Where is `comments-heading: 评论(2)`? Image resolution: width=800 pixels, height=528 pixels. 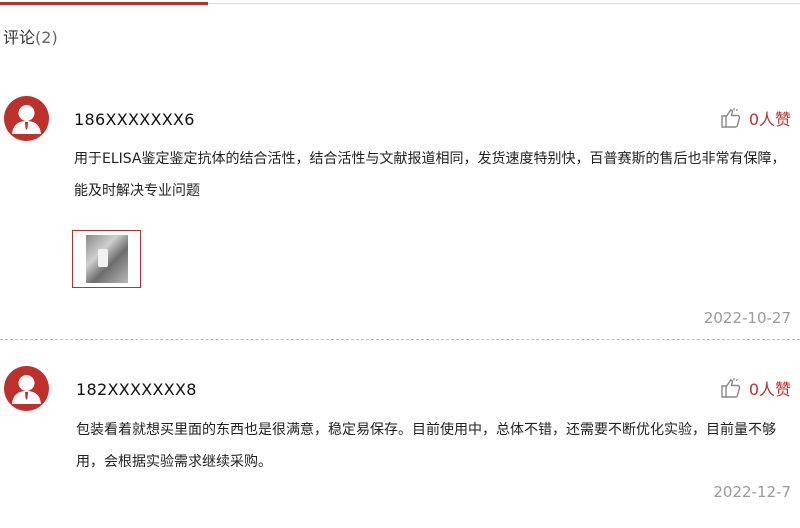 comments-heading: 评论(2) is located at coordinates (30, 36).